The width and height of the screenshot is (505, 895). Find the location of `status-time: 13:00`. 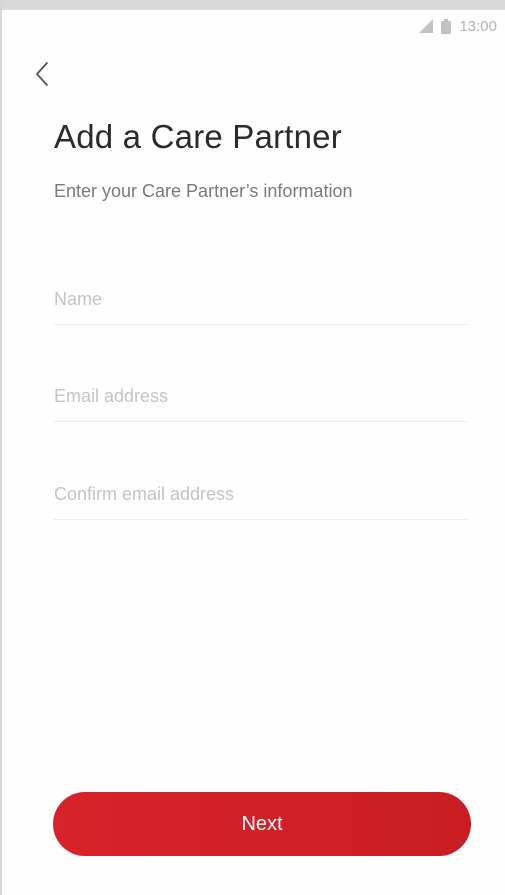

status-time: 13:00 is located at coordinates (478, 26).